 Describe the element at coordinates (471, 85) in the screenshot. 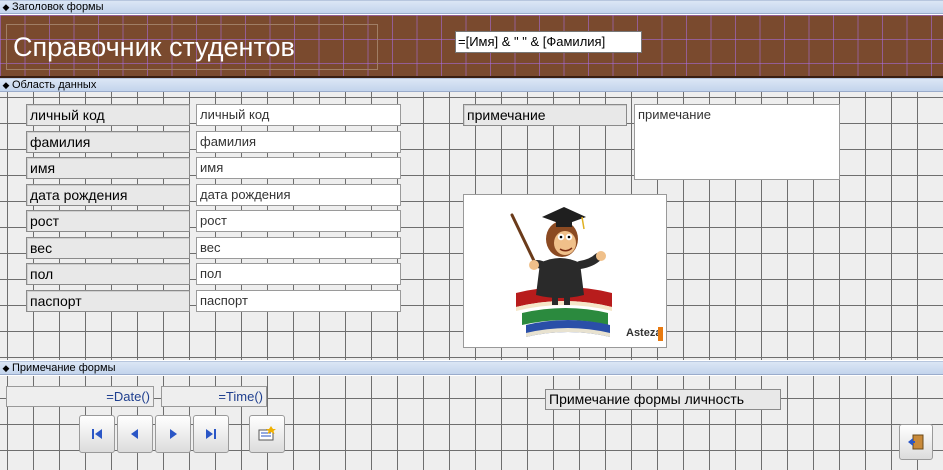

I see `section-bar-detail: ◆ Область данных` at that location.